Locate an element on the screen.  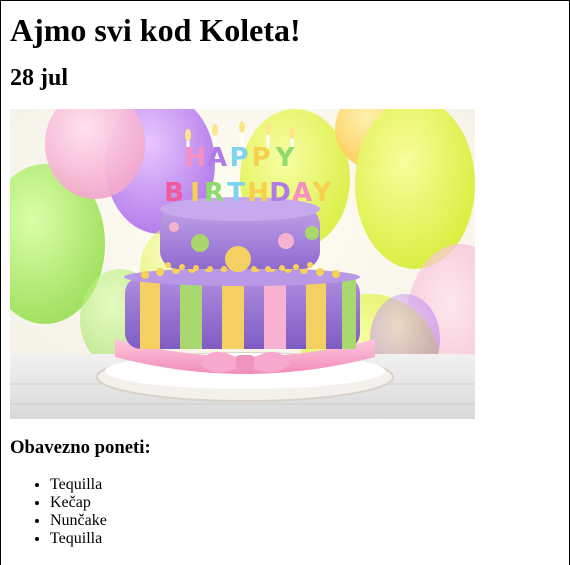
svg-text: T is located at coordinates (236, 193).